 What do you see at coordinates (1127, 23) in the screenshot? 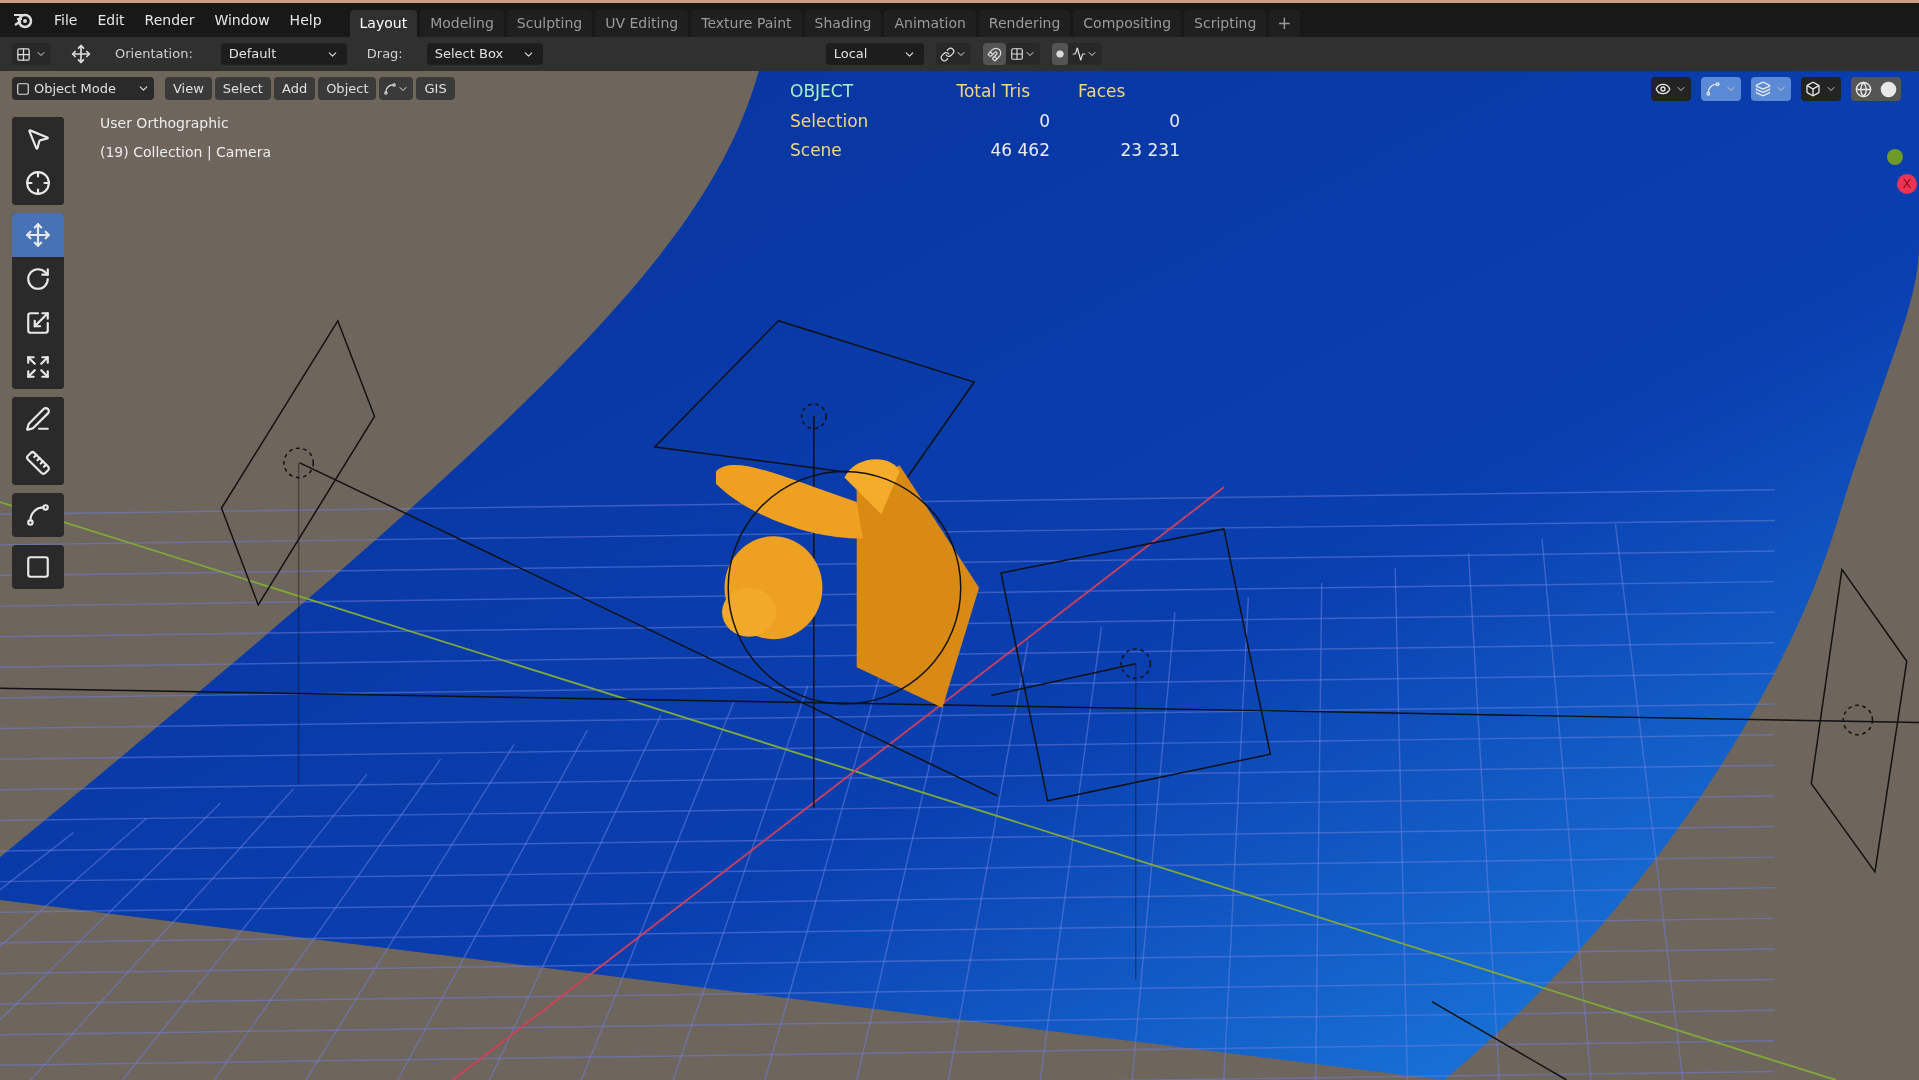
I see `workspace-tab: Compositing` at bounding box center [1127, 23].